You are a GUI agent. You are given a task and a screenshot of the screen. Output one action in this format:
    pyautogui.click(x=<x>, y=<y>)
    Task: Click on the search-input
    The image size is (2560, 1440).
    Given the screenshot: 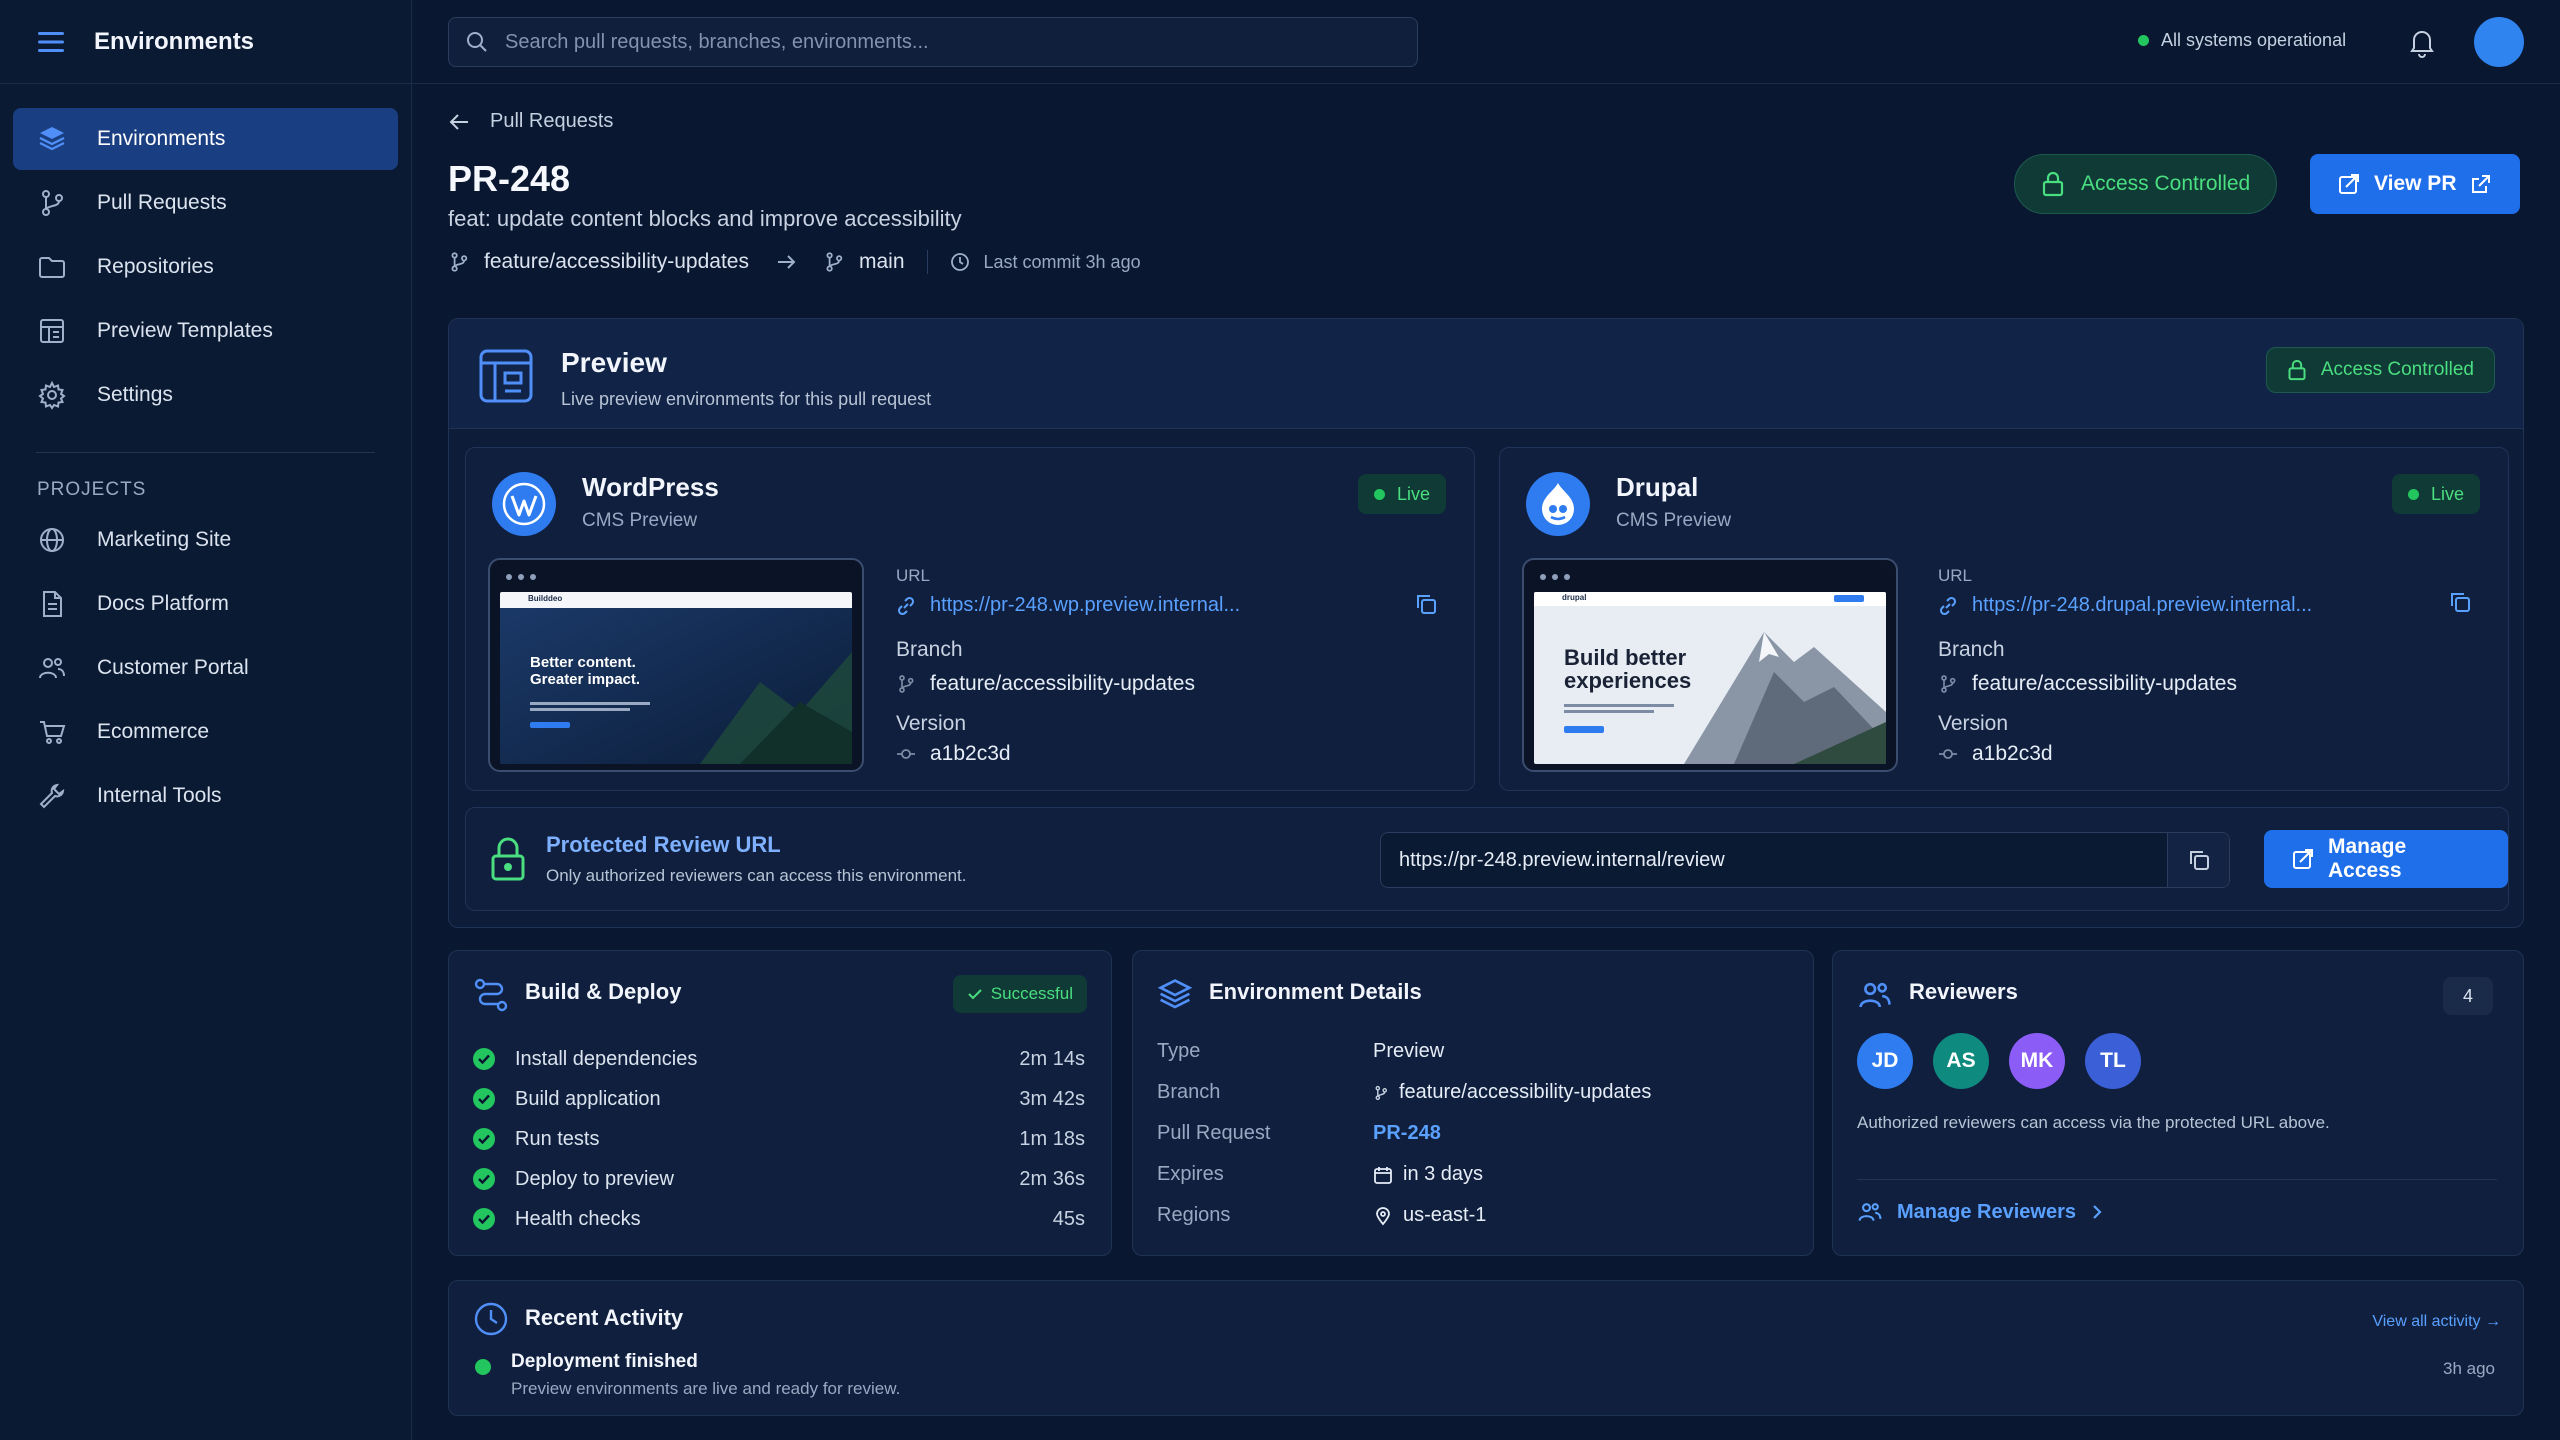 What is the action you would take?
    pyautogui.click(x=945, y=42)
    